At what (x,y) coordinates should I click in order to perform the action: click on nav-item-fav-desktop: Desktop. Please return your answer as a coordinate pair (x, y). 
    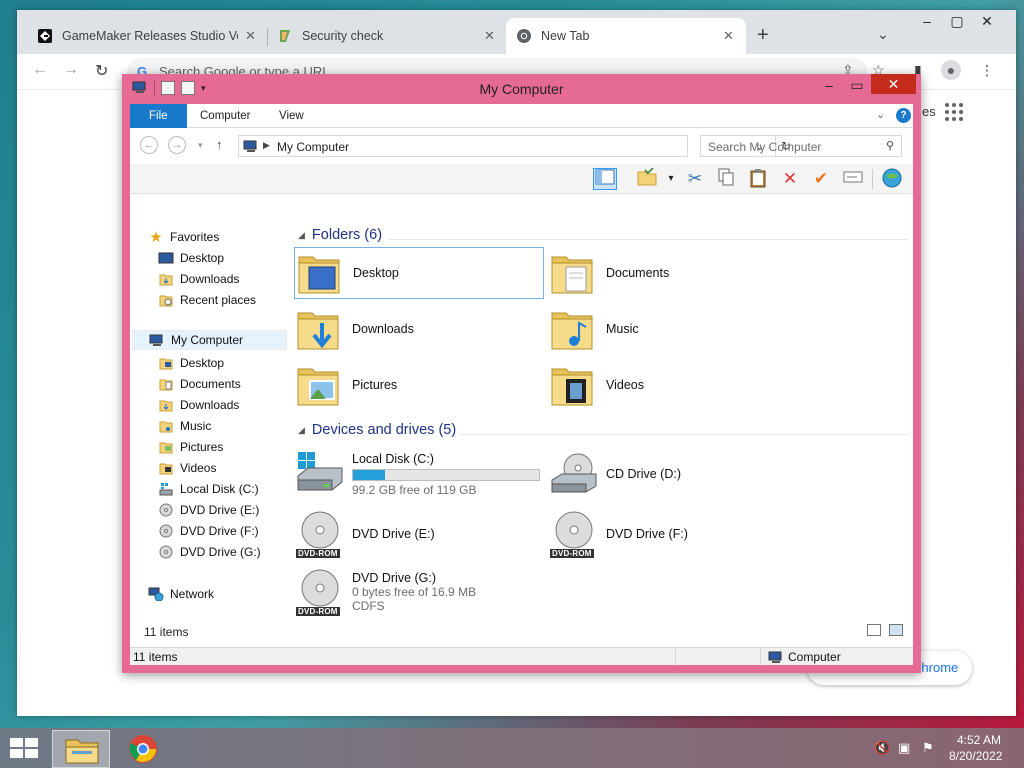
    Looking at the image, I should click on (191, 258).